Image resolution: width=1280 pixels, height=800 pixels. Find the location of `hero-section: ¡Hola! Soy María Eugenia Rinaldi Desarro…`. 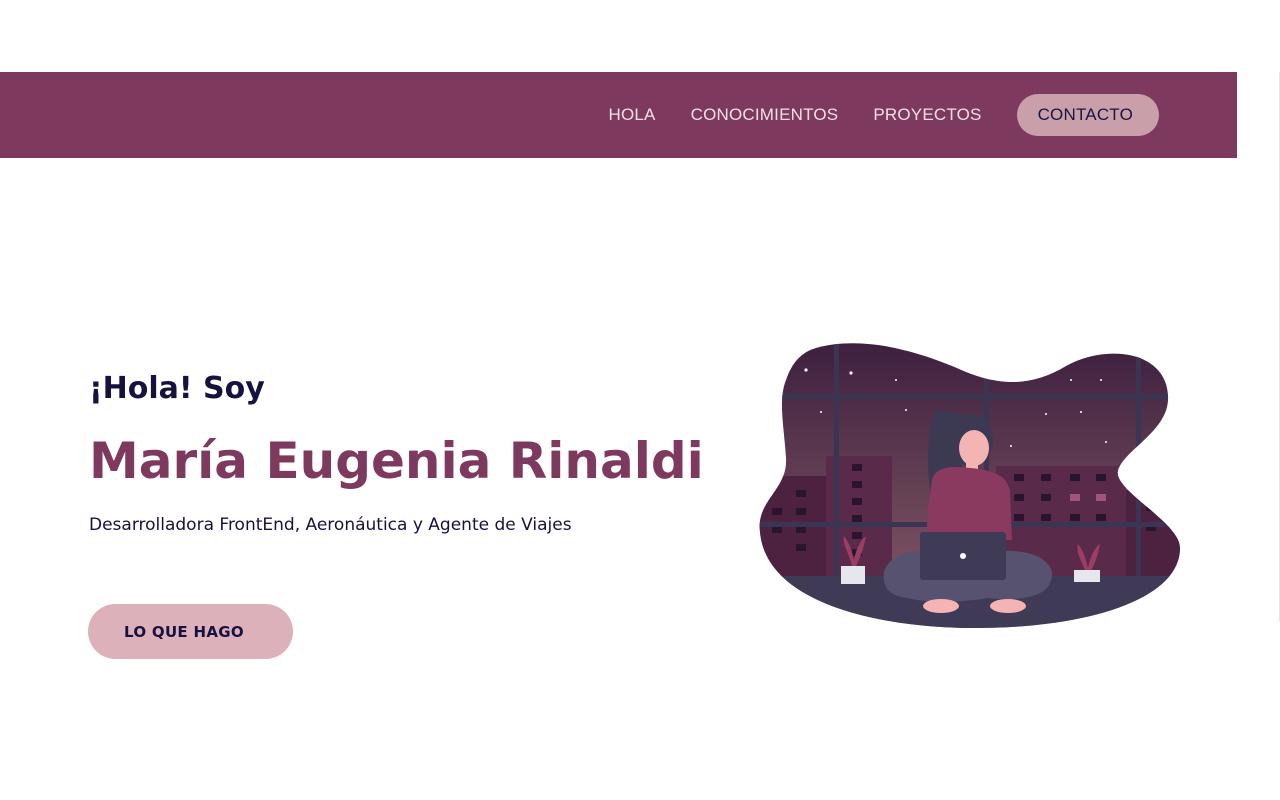

hero-section: ¡Hola! Soy María Eugenia Rinaldi Desarro… is located at coordinates (409, 452).